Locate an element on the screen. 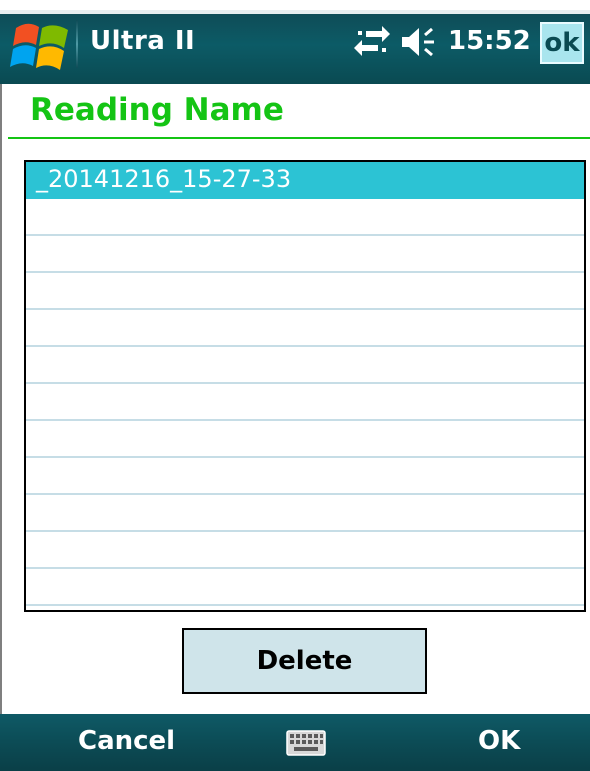  volume-icon is located at coordinates (420, 42).